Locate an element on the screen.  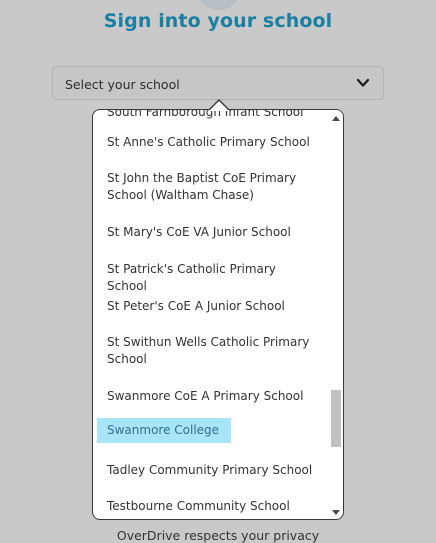
dropdown-scrollbar is located at coordinates (336, 314).